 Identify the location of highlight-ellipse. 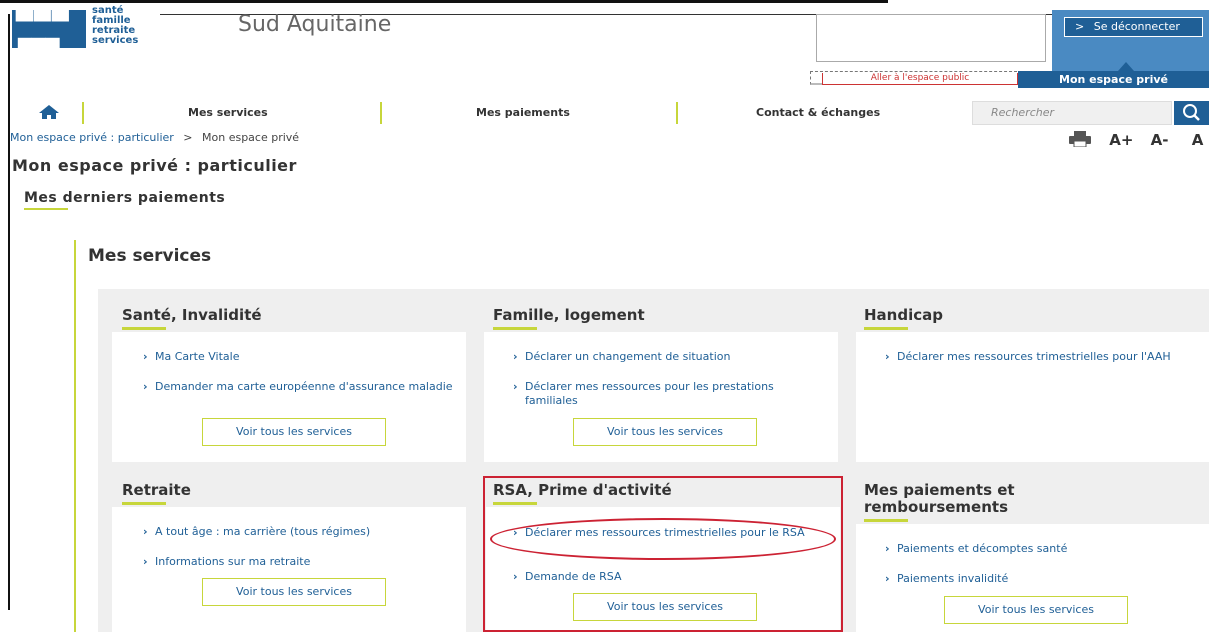
(663, 539).